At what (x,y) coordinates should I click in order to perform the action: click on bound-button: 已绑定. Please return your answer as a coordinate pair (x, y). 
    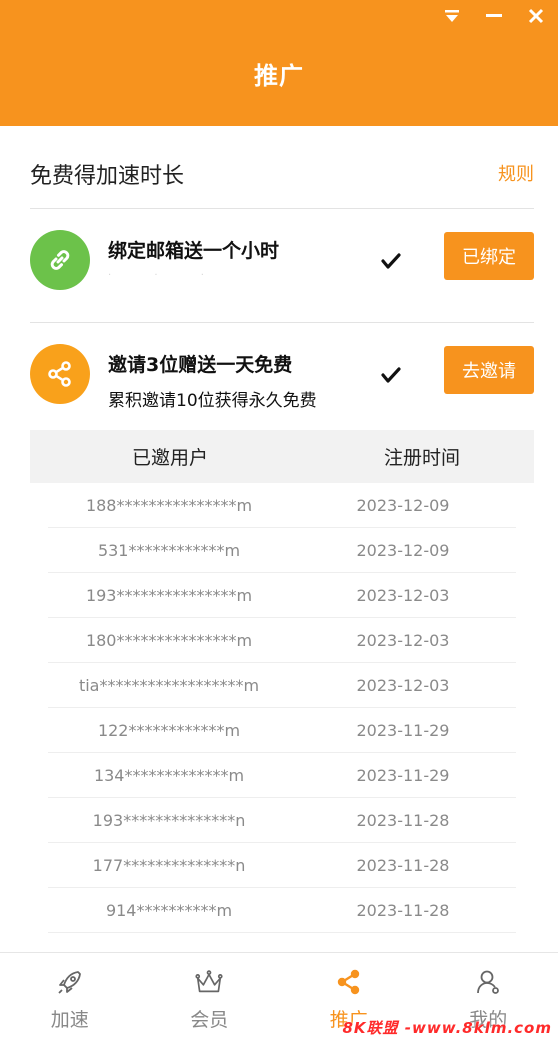
    Looking at the image, I should click on (489, 256).